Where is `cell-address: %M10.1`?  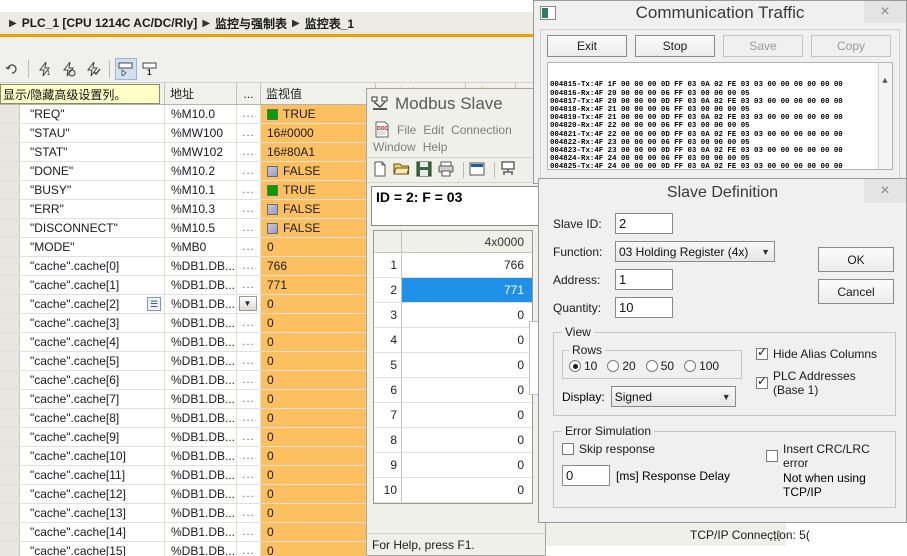 cell-address: %M10.1 is located at coordinates (201, 190).